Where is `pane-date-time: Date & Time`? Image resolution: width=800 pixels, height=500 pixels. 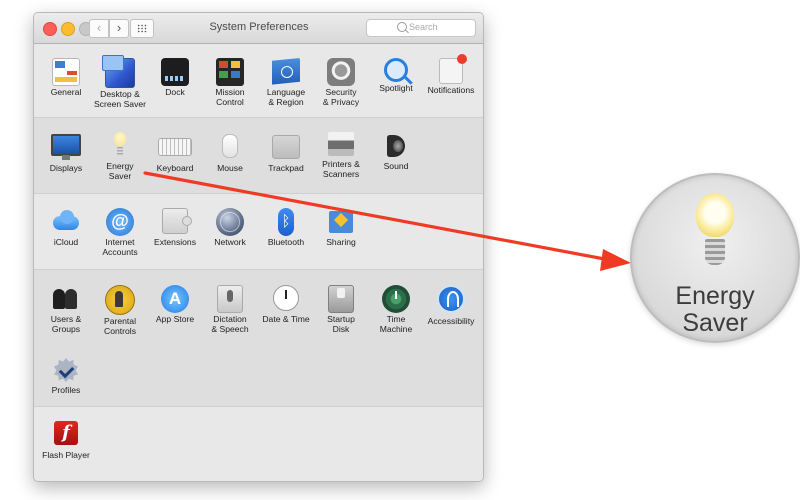
pane-date-time: Date & Time is located at coordinates (286, 305).